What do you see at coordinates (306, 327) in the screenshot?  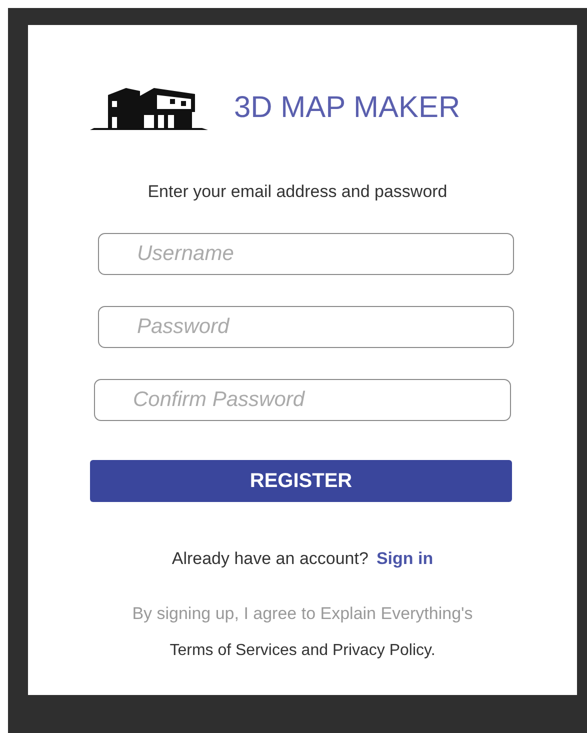 I see `input-field: Password` at bounding box center [306, 327].